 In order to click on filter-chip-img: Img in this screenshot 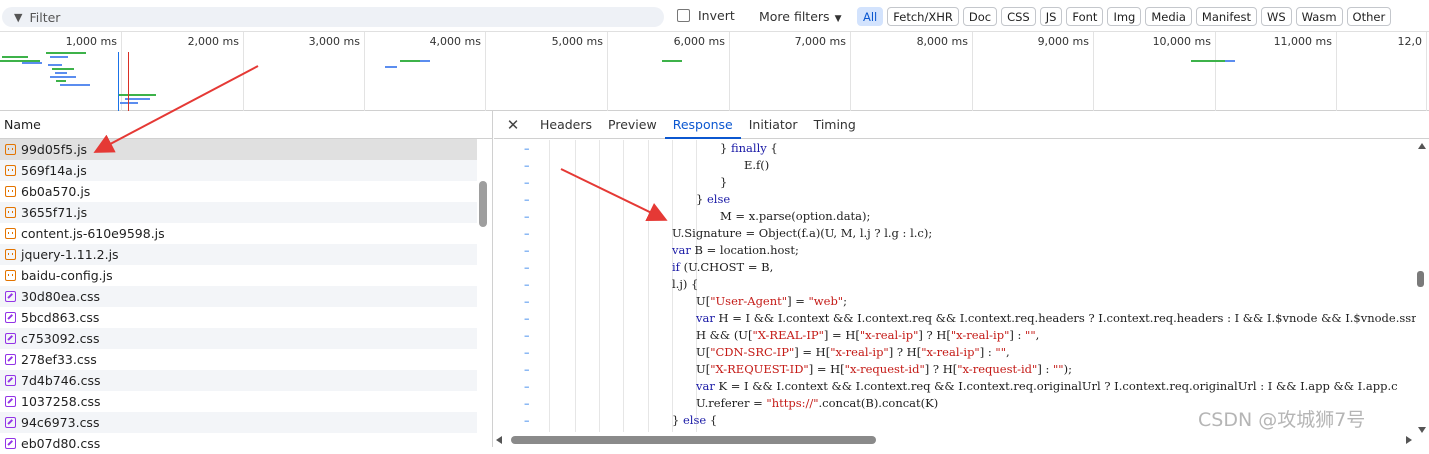, I will do `click(1124, 16)`.